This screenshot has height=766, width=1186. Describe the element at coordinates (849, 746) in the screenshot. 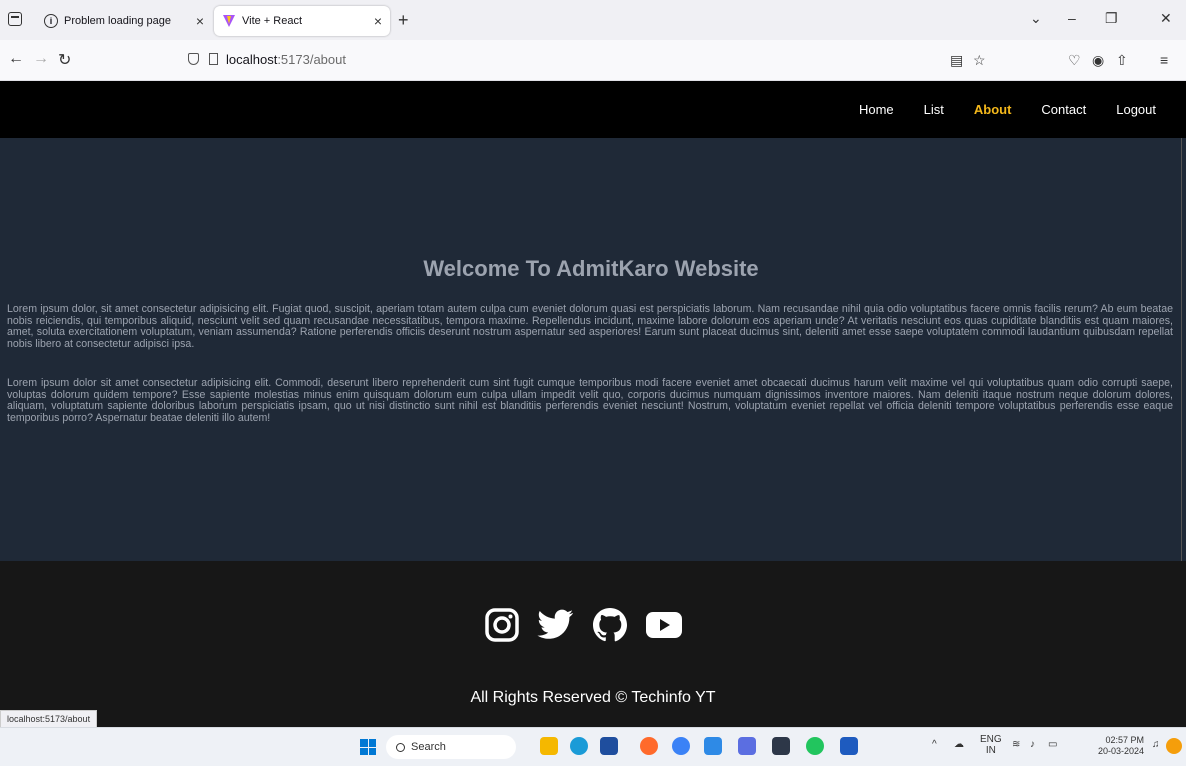

I see `word-icon` at that location.